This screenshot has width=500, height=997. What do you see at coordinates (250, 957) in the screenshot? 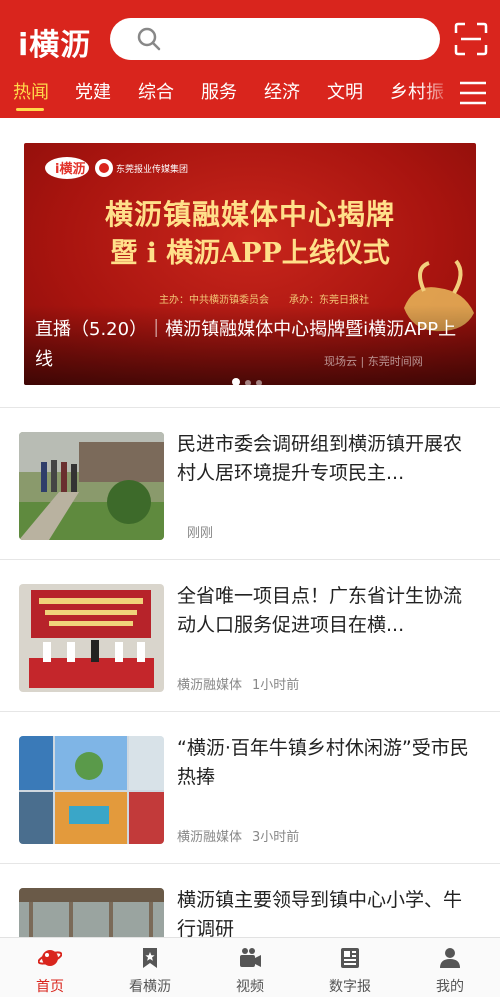
I see `video-camera-icon` at bounding box center [250, 957].